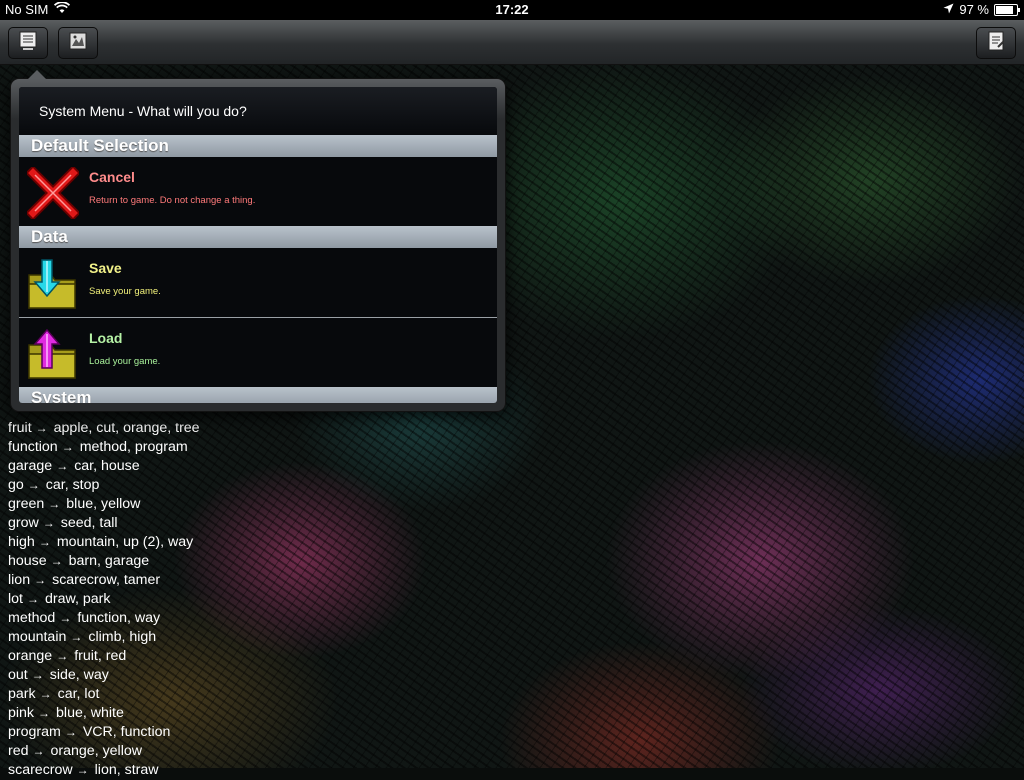 This screenshot has width=1024, height=780. I want to click on word-term: fruit, so click(20, 428).